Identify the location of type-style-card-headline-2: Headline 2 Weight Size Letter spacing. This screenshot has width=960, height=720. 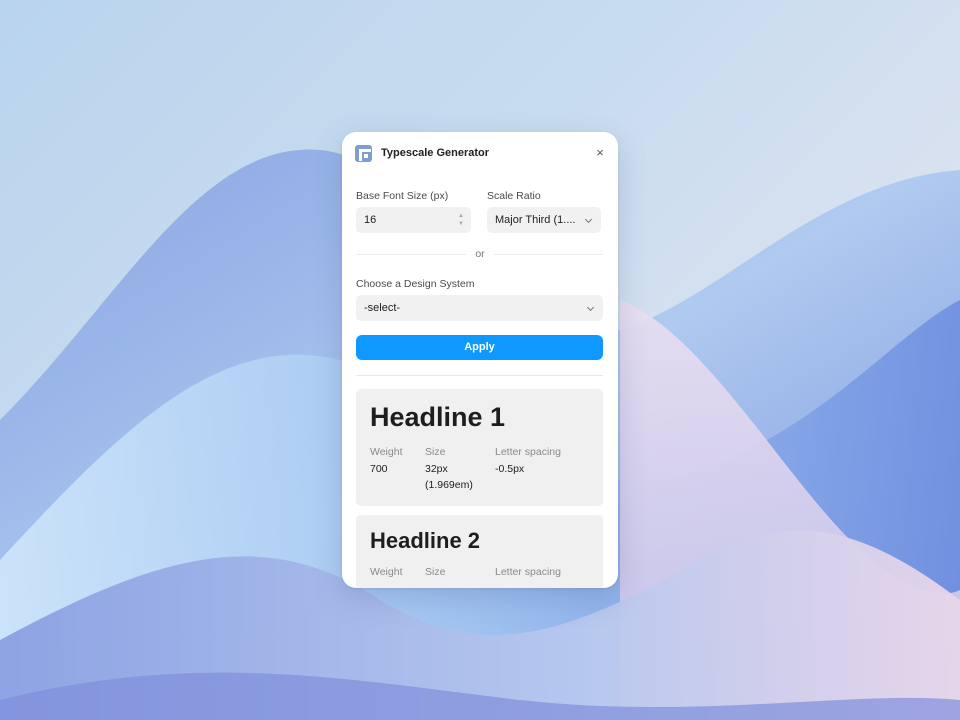
(479, 551).